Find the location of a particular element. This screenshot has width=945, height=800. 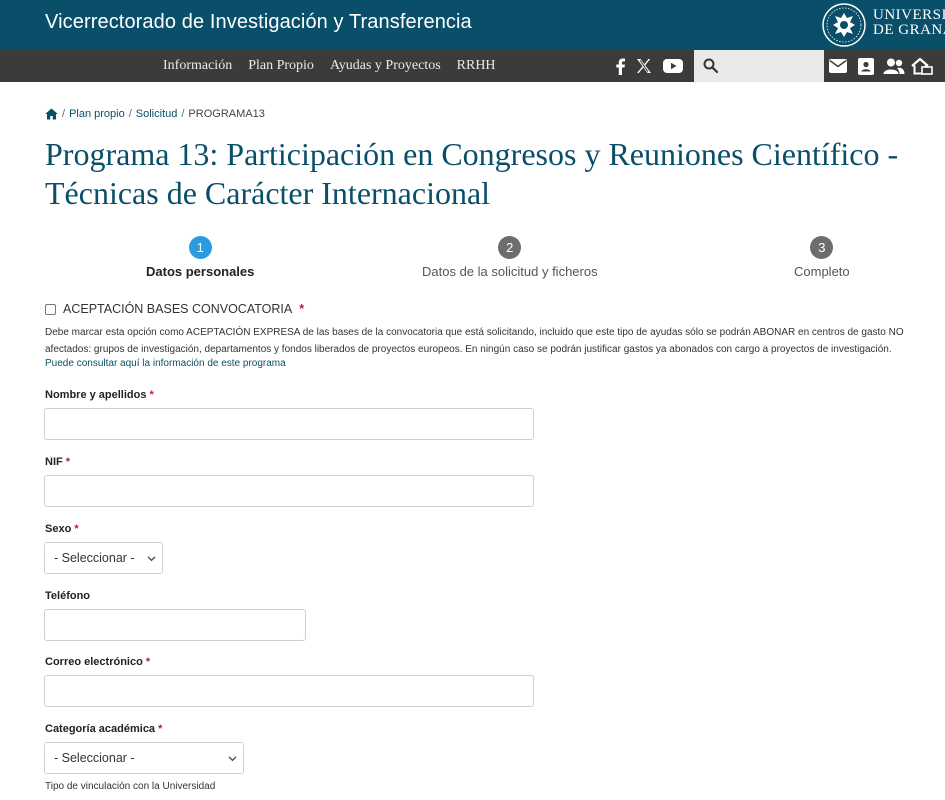

nav-item-ayudas-proyectos: Ayudas y Proyectos is located at coordinates (385, 66).